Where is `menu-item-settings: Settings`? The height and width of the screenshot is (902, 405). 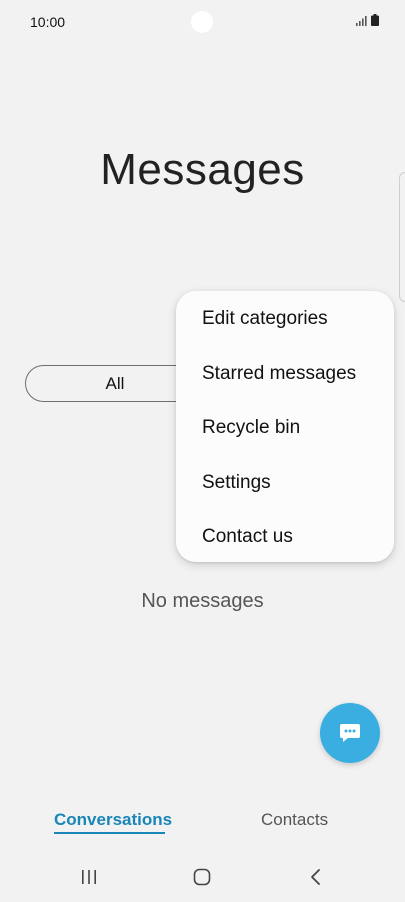 menu-item-settings: Settings is located at coordinates (285, 483).